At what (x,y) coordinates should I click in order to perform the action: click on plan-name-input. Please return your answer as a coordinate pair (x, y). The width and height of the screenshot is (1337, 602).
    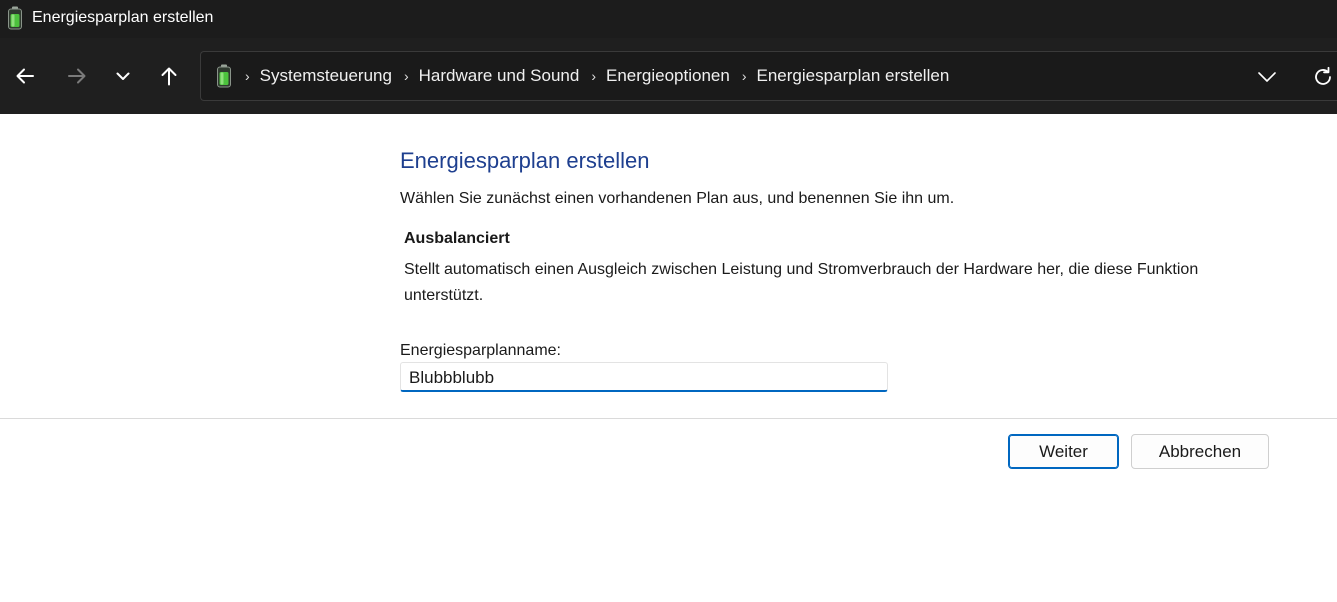
    Looking at the image, I should click on (644, 377).